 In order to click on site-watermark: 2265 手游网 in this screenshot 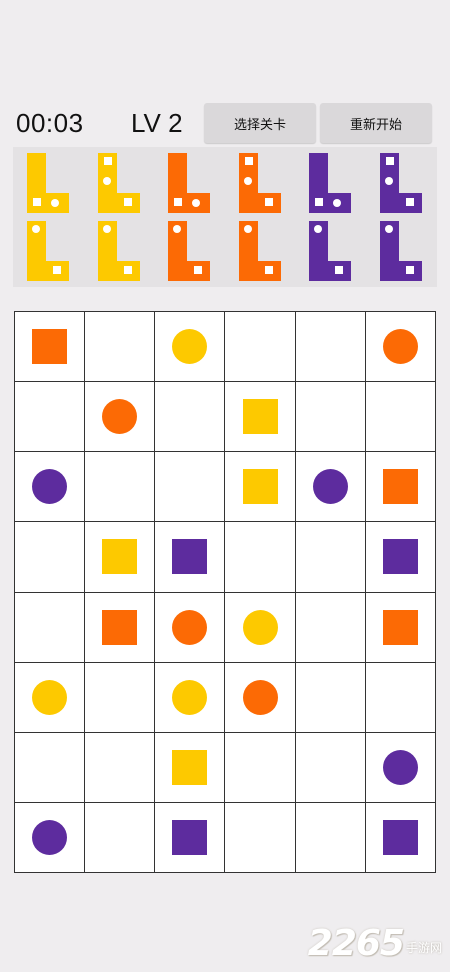, I will do `click(375, 943)`.